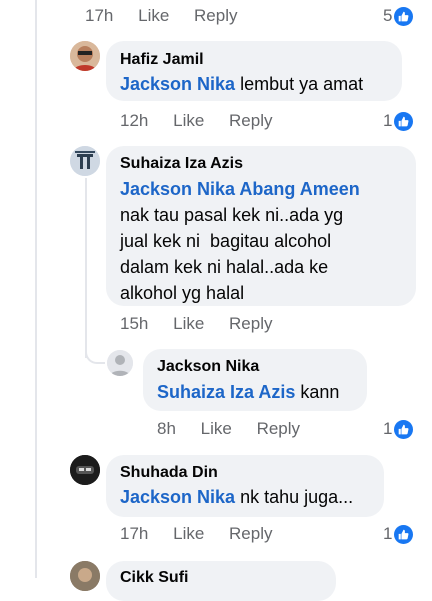  Describe the element at coordinates (95, 352) in the screenshot. I see `thread-line-reply-curve` at that location.